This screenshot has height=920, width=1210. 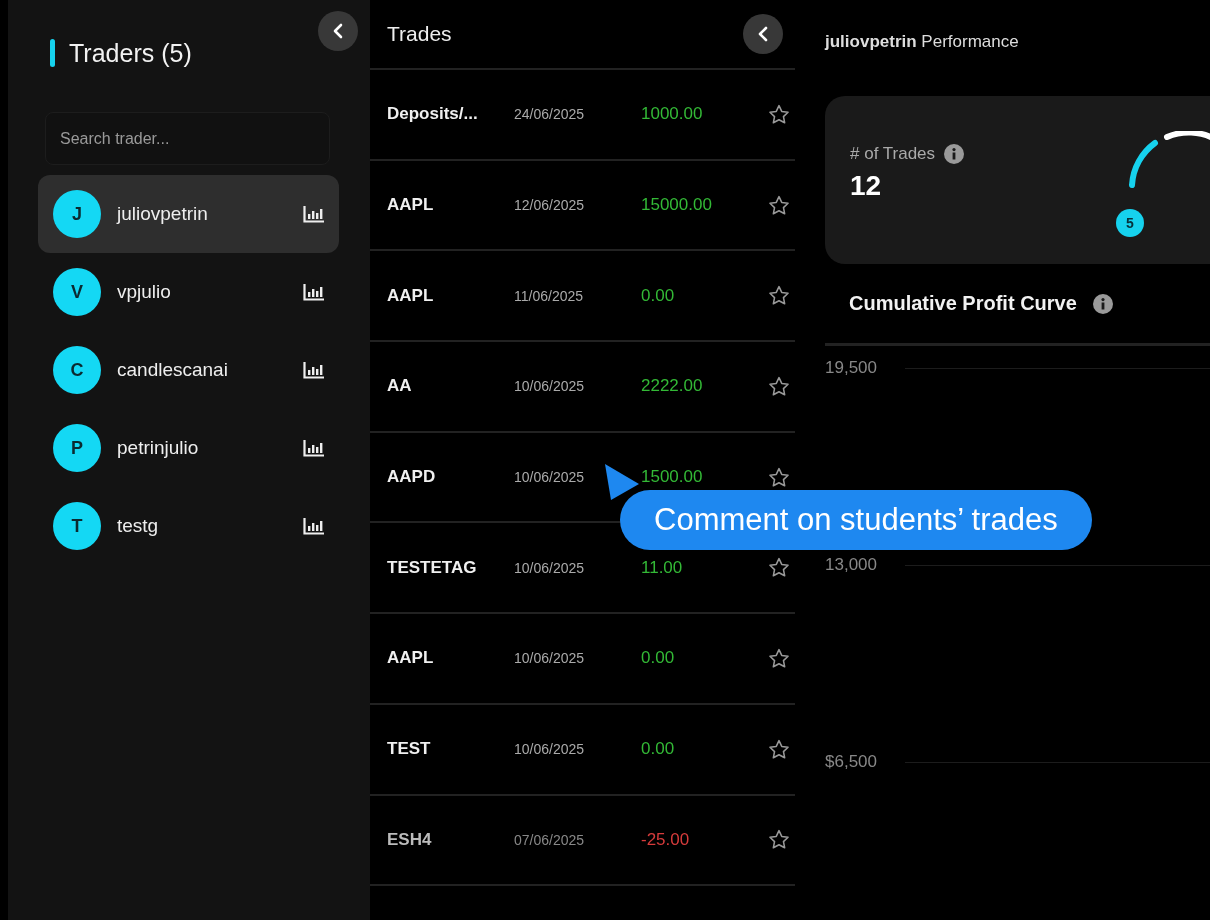 What do you see at coordinates (963, 303) in the screenshot?
I see `chart-title: Cumulative Profit Curve` at bounding box center [963, 303].